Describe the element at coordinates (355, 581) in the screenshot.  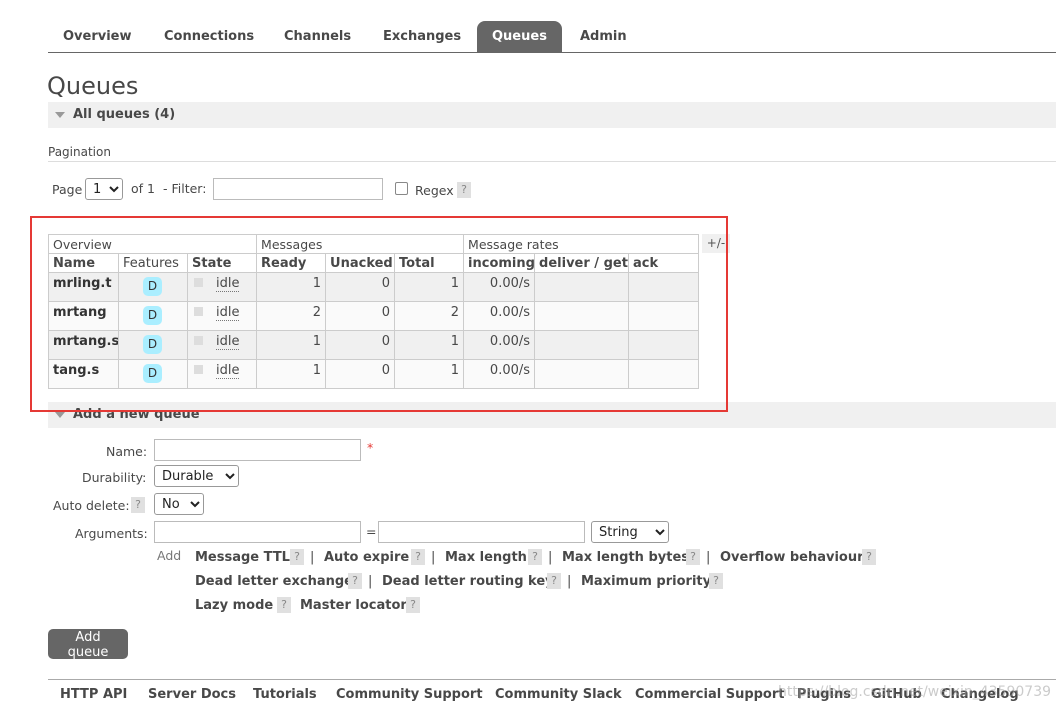
I see `dead-letter-exchange-help-icon: ?` at that location.